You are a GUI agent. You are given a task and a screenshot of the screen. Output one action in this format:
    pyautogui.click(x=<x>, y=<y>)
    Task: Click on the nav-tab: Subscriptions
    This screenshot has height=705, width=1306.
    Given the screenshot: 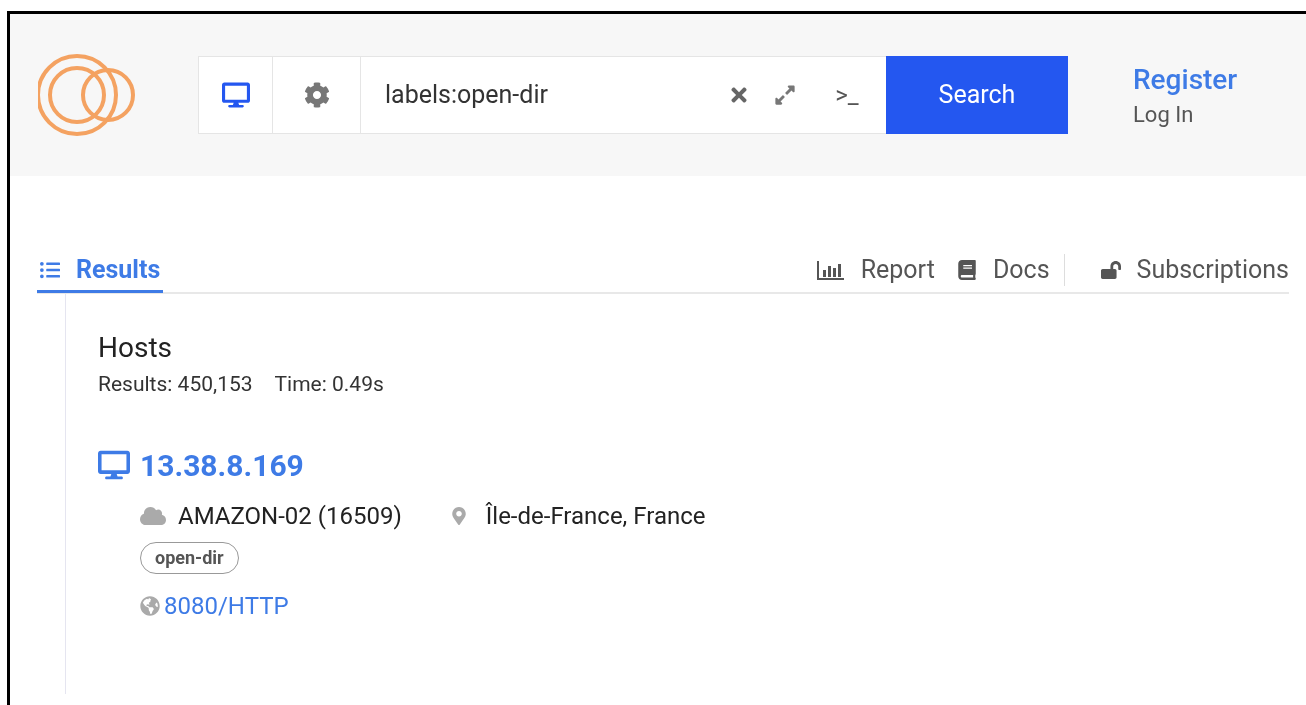 What is the action you would take?
    pyautogui.click(x=1194, y=270)
    